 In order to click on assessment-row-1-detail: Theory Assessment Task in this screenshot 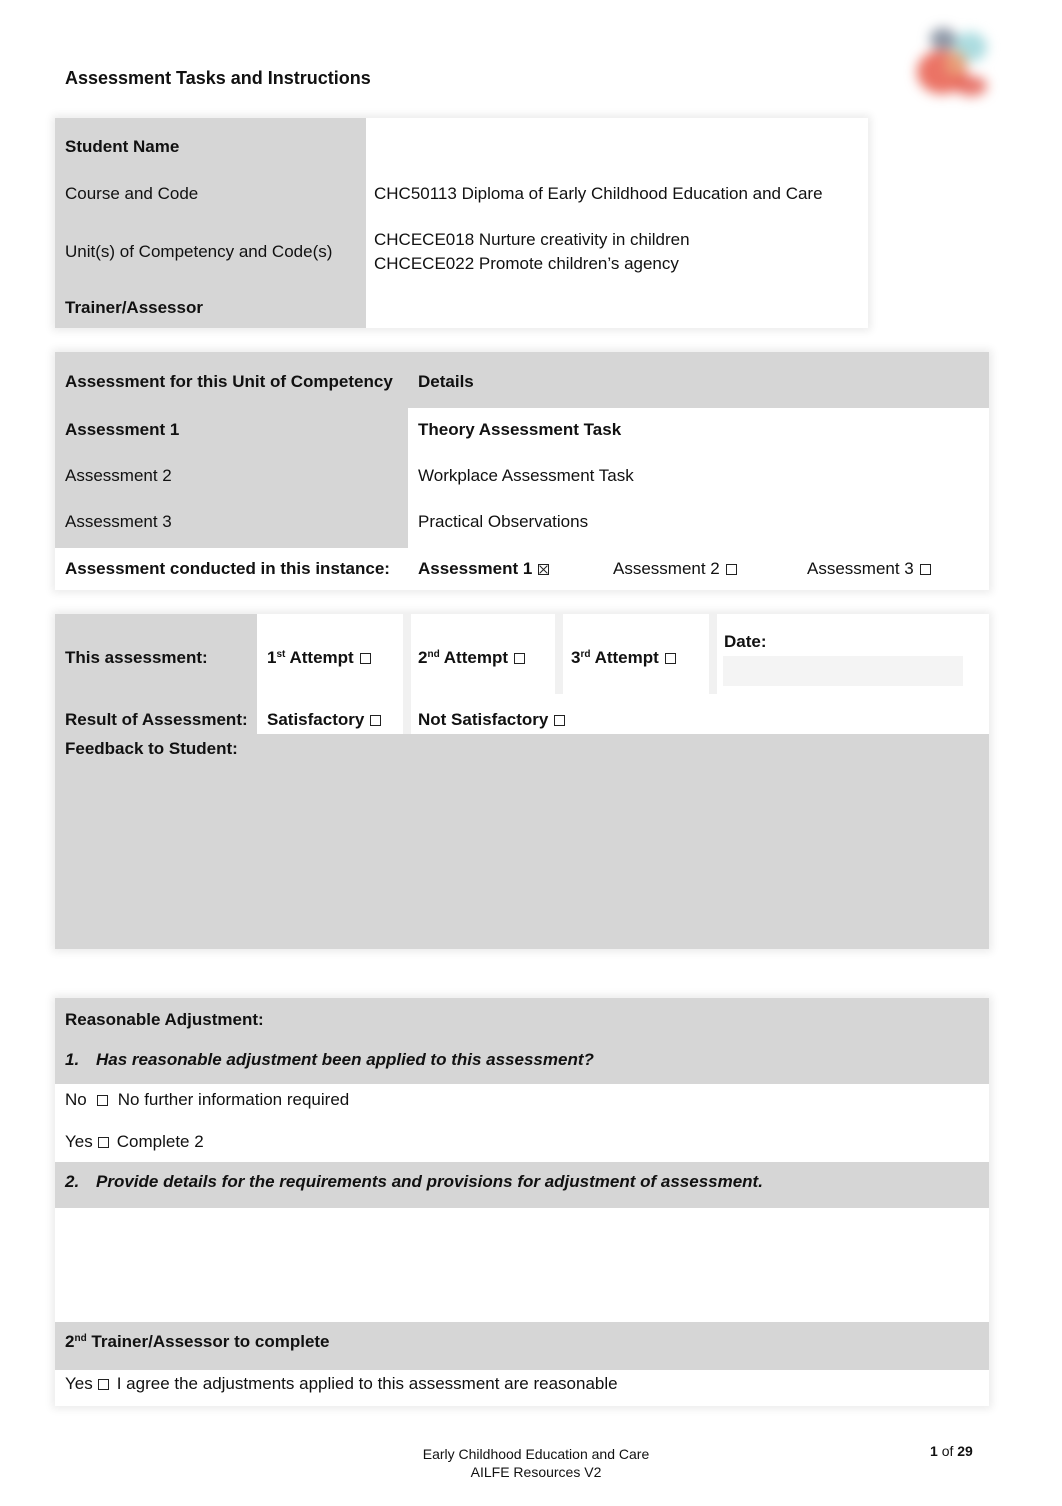, I will do `click(520, 429)`.